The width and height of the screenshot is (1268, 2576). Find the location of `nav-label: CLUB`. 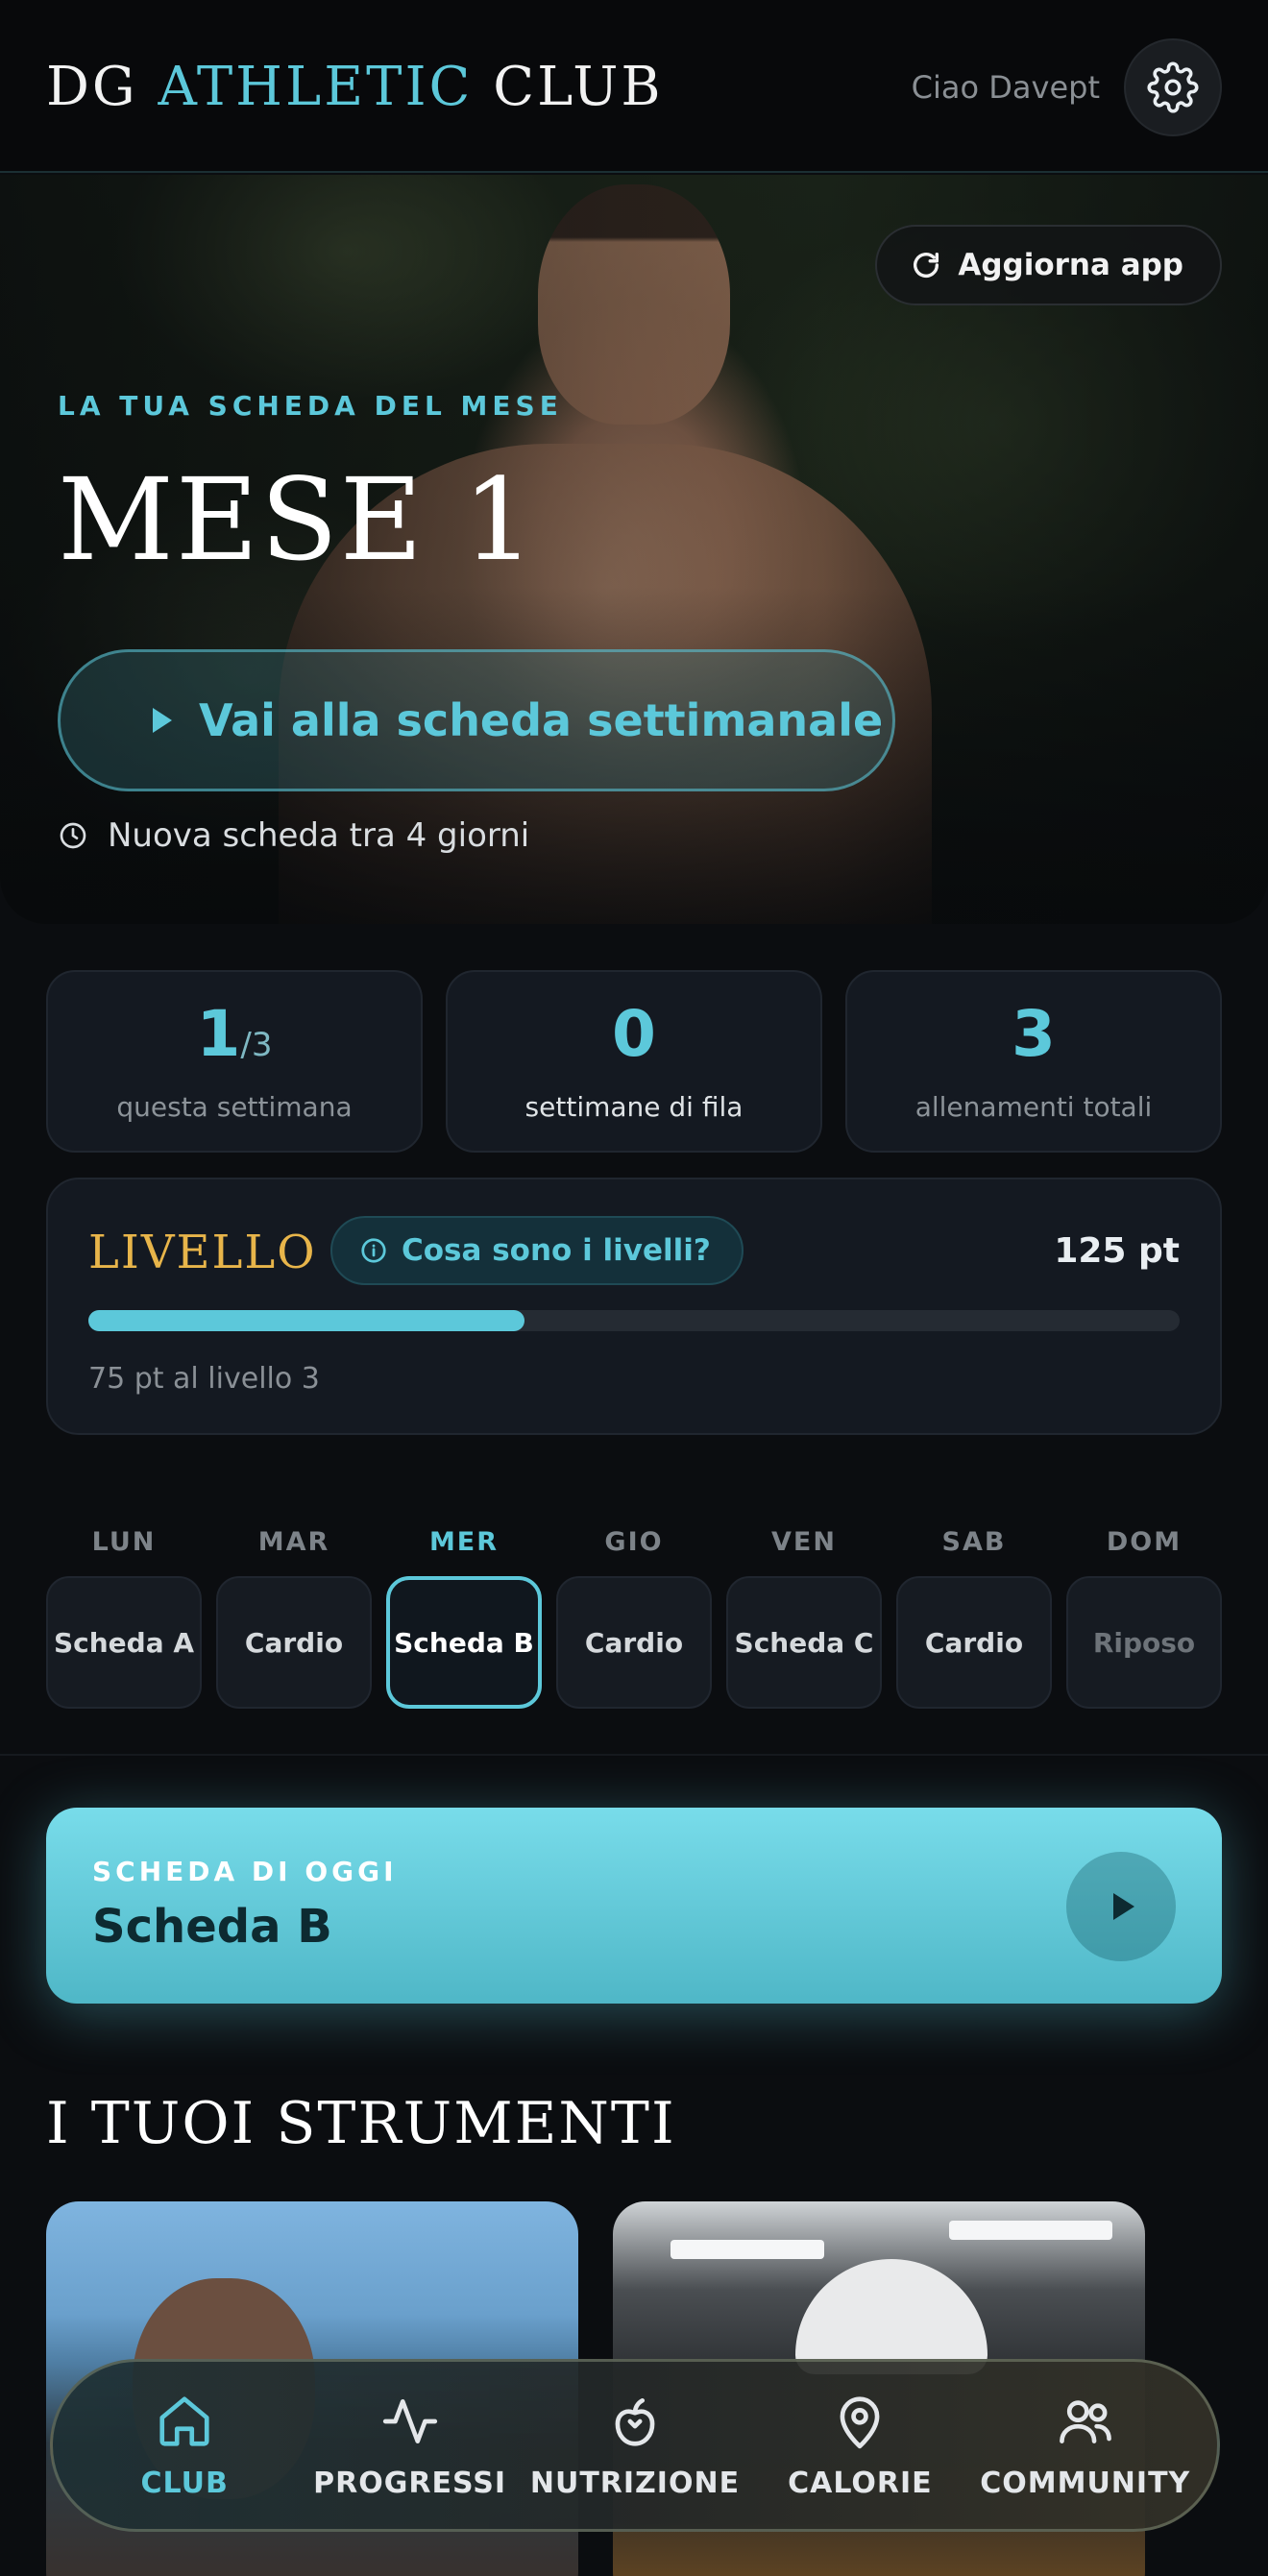

nav-label: CLUB is located at coordinates (184, 2483).